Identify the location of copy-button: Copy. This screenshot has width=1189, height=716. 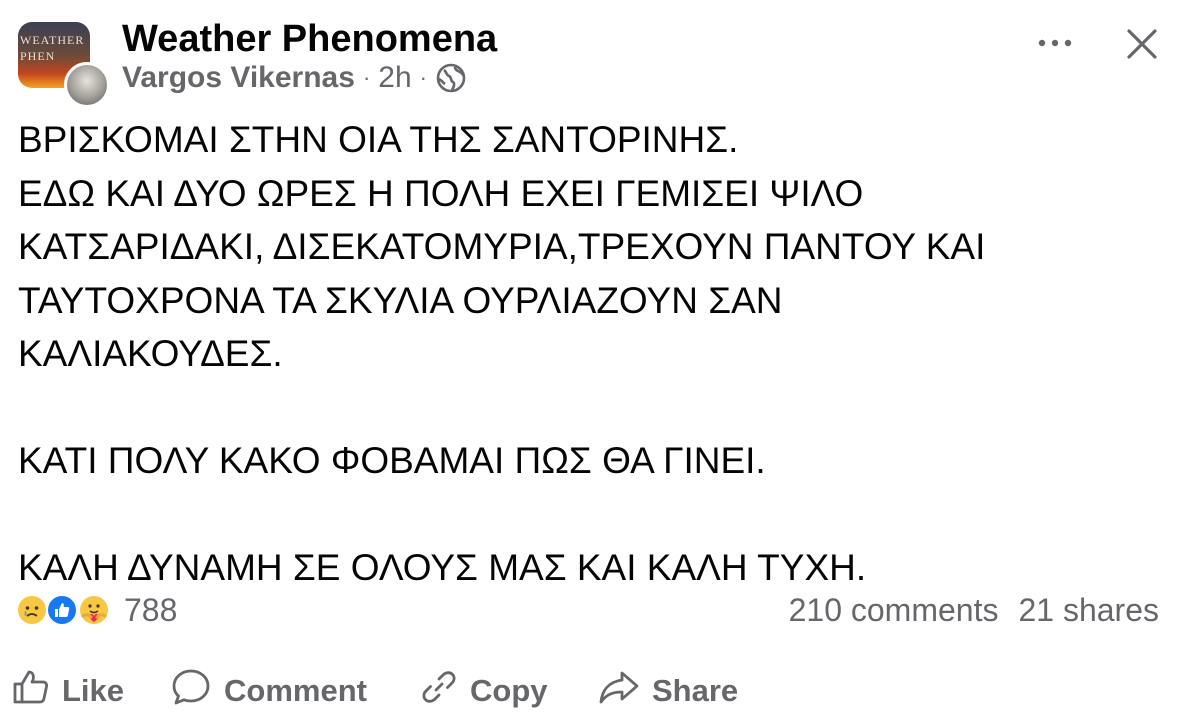
(484, 691).